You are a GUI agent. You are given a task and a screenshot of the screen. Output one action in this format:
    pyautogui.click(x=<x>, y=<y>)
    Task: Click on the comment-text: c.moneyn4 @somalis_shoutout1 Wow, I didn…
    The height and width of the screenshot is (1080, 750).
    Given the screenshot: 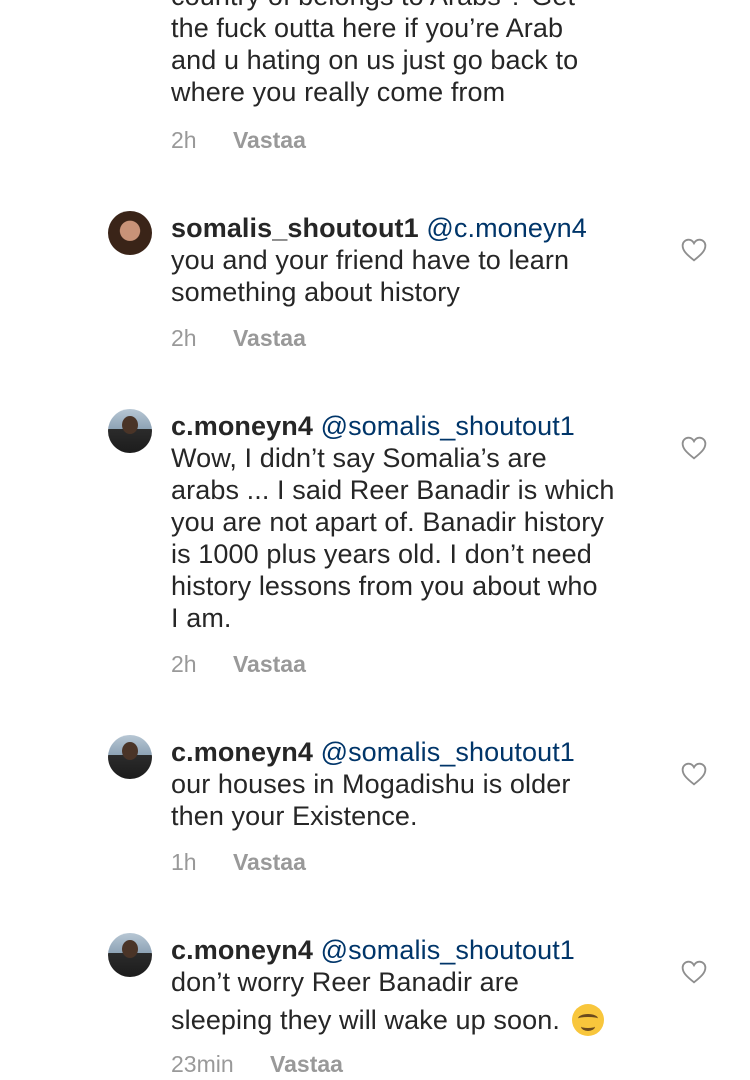 What is the action you would take?
    pyautogui.click(x=411, y=522)
    